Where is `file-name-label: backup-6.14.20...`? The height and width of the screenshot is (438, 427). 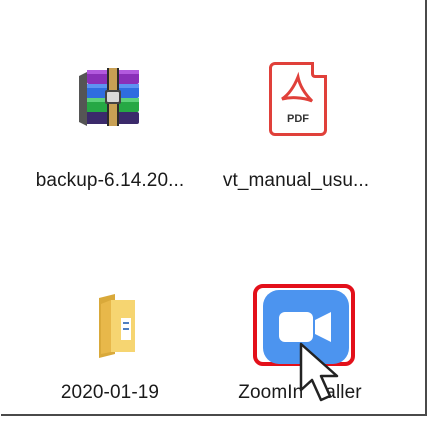
file-name-label: backup-6.14.20... is located at coordinates (110, 180).